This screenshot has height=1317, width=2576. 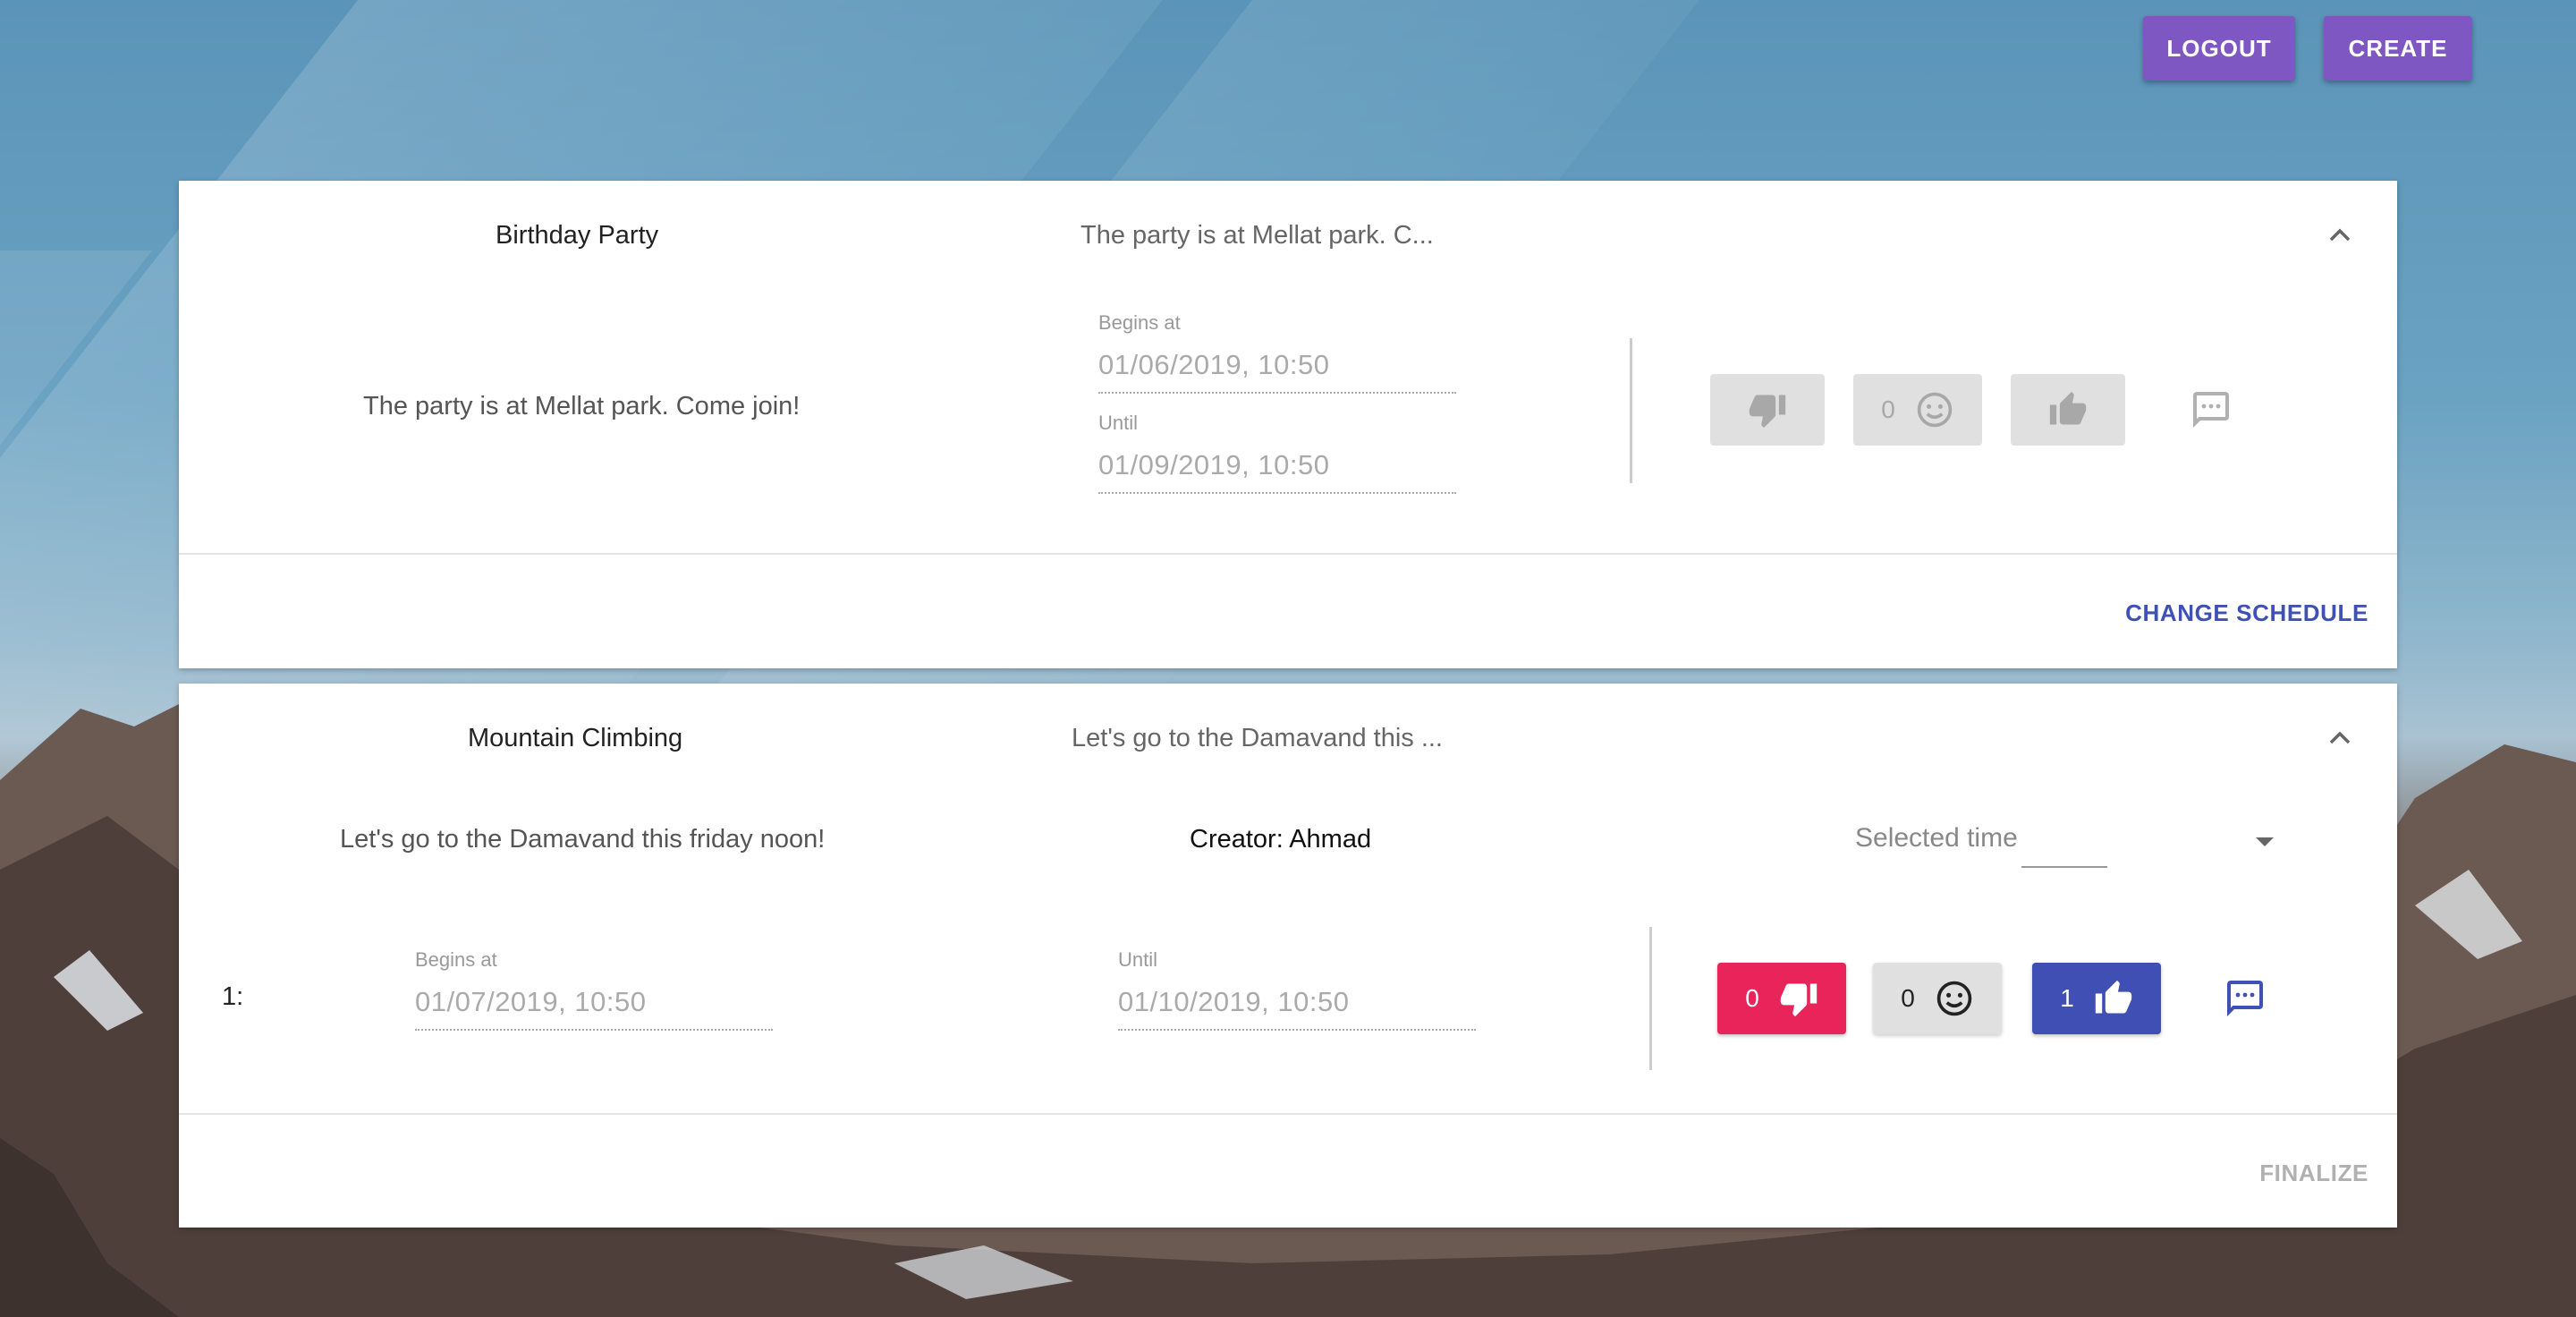 What do you see at coordinates (233, 997) in the screenshot?
I see `schedule-index: 1:` at bounding box center [233, 997].